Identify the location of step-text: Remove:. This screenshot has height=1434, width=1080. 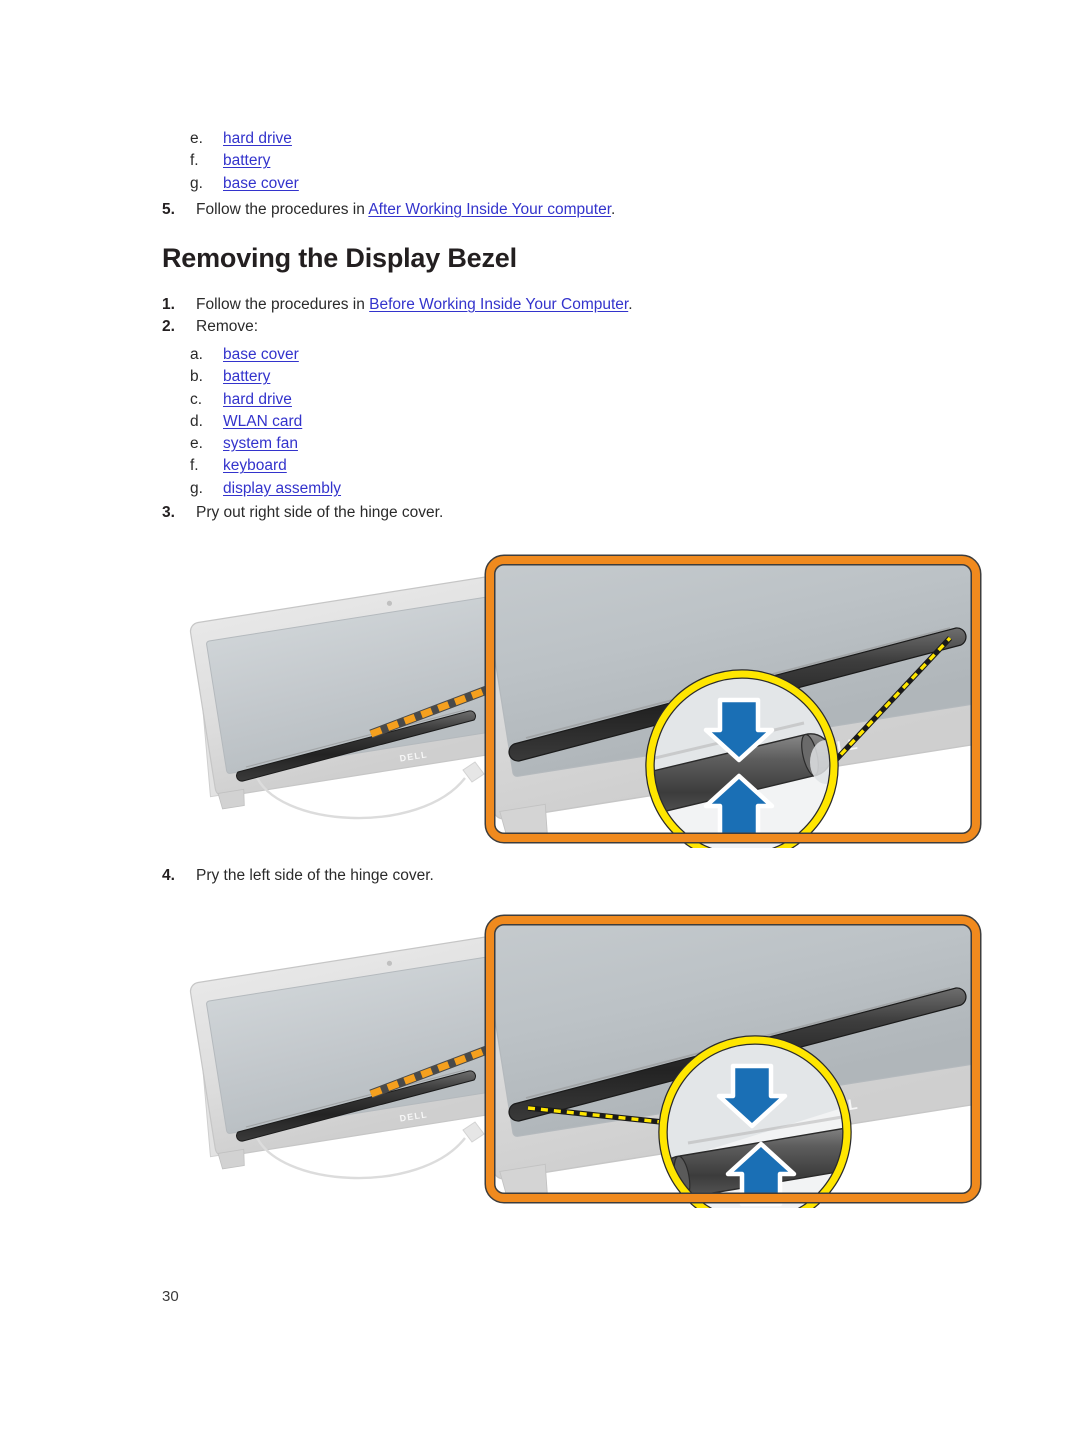
(227, 327).